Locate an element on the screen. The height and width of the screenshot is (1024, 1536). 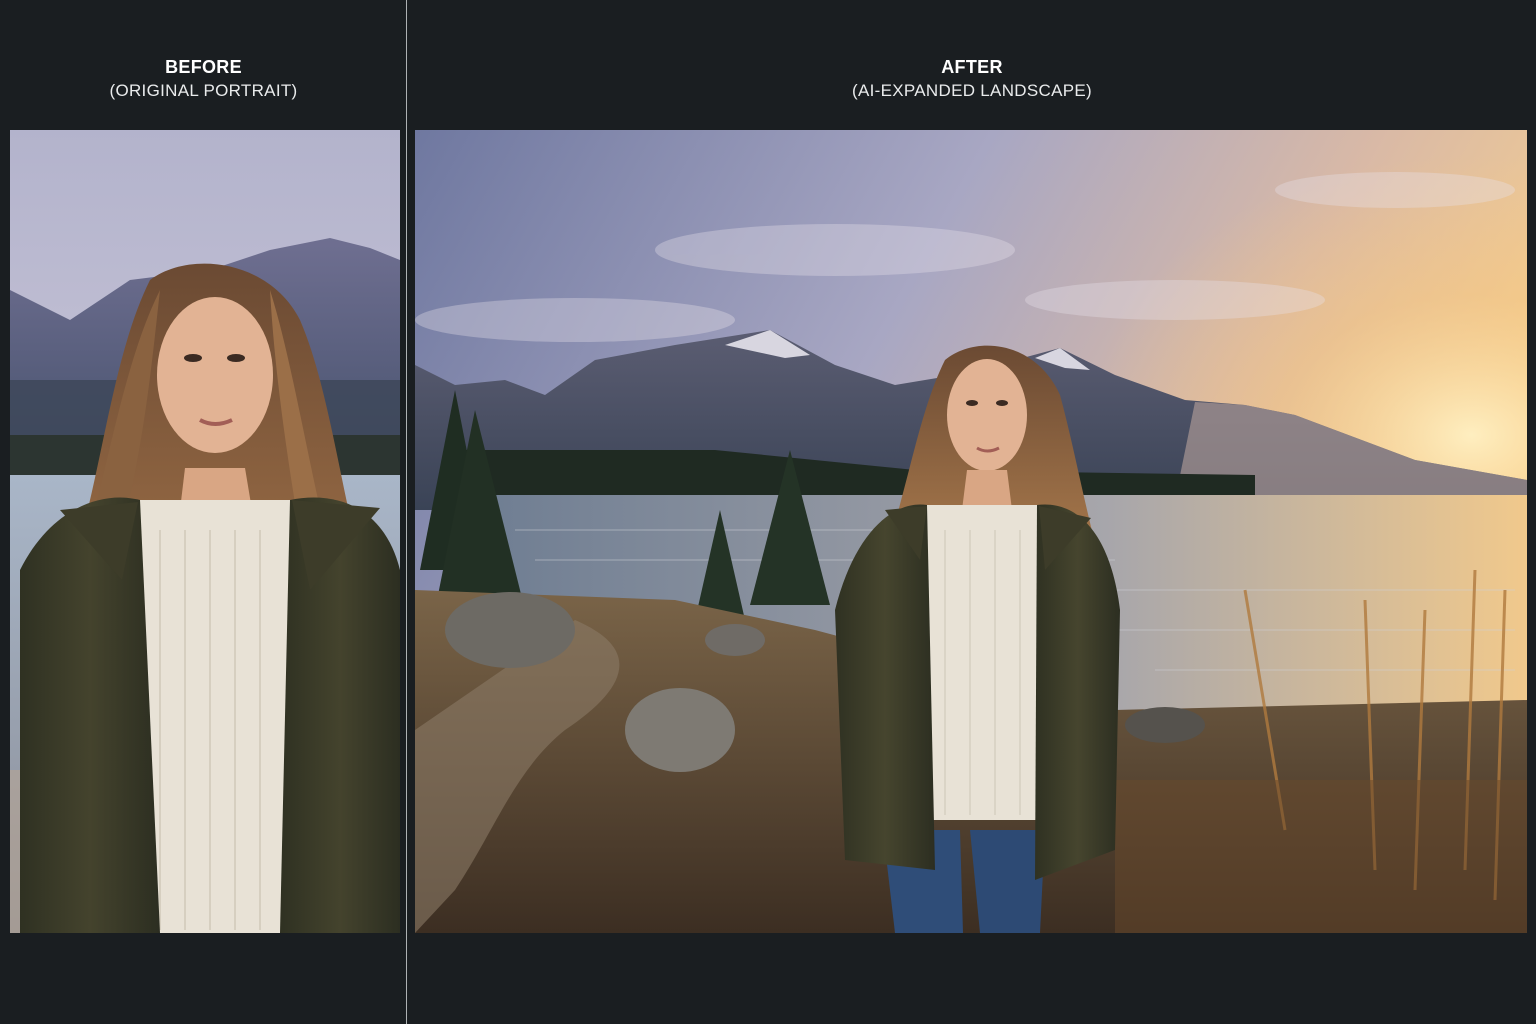
before-caption: BEFORE (ORIGINAL PORTRAIT) is located at coordinates (203, 80).